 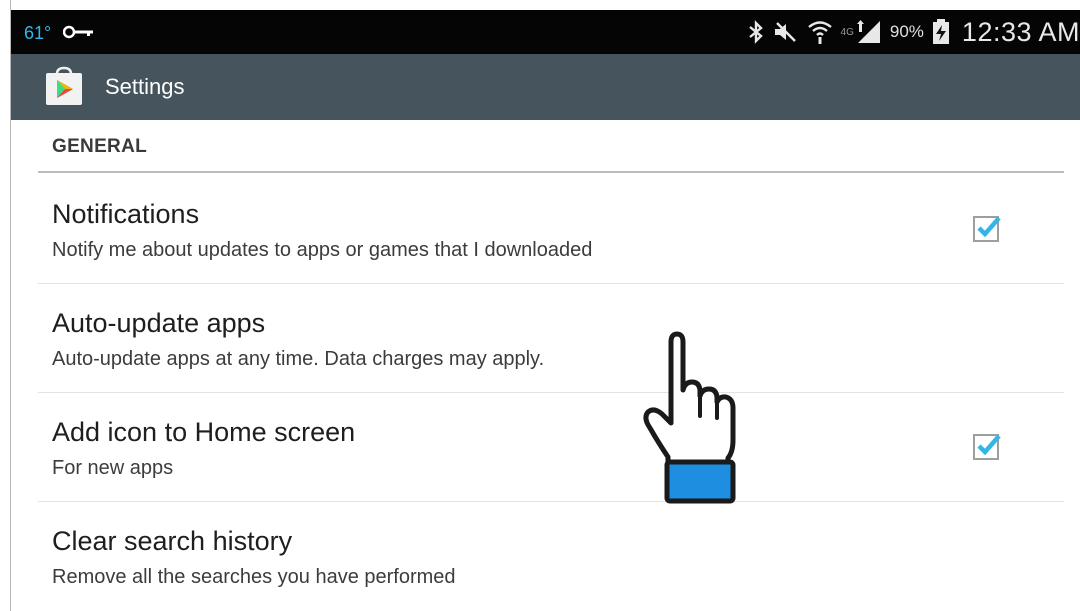 What do you see at coordinates (689, 417) in the screenshot?
I see `pointing-hand-cursor-icon` at bounding box center [689, 417].